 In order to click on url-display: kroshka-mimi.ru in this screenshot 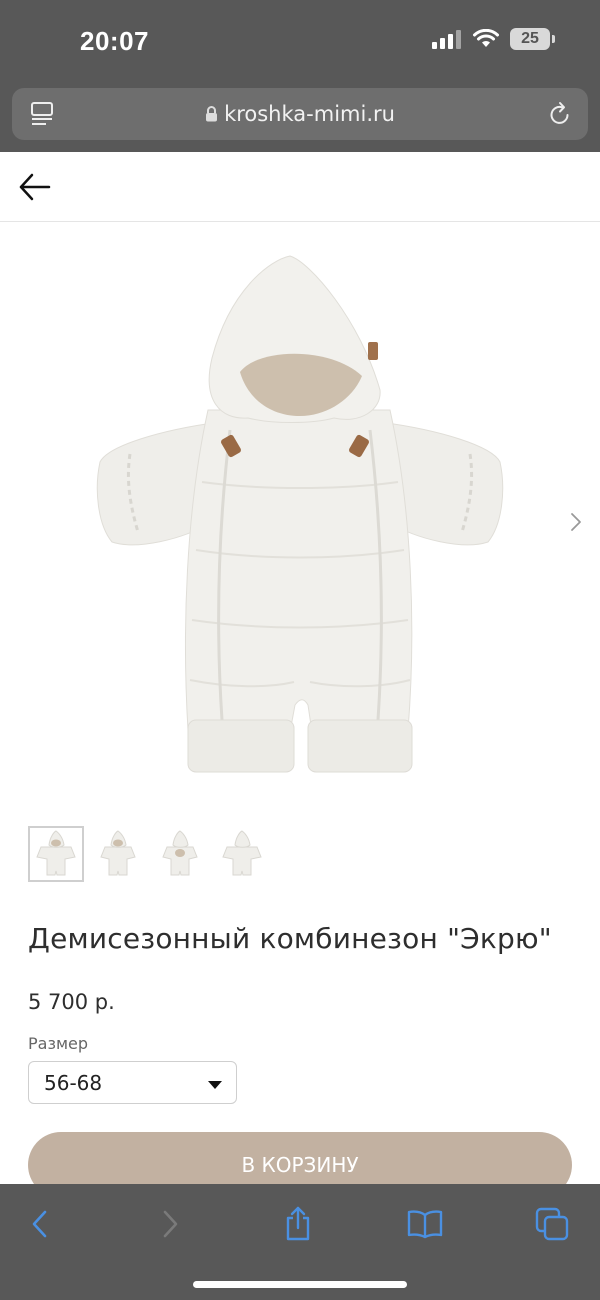, I will do `click(300, 114)`.